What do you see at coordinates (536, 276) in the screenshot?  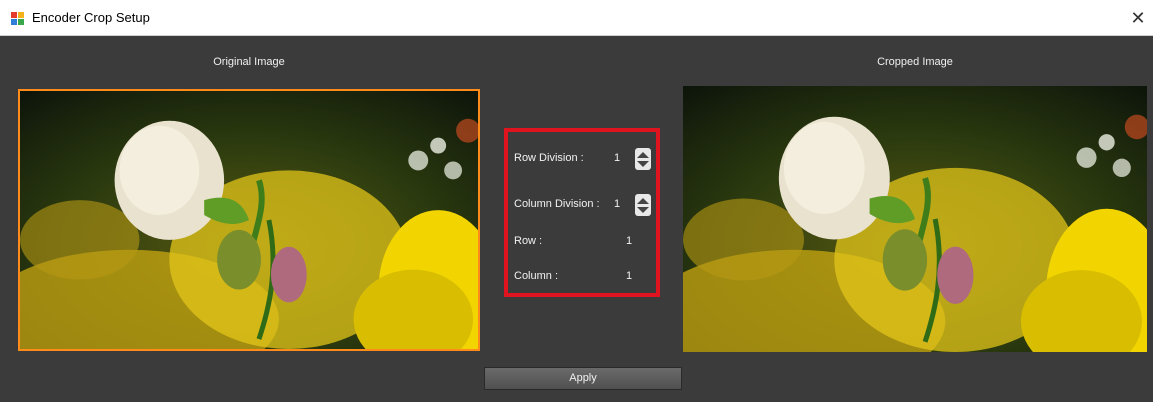 I see `column-label: Column :` at bounding box center [536, 276].